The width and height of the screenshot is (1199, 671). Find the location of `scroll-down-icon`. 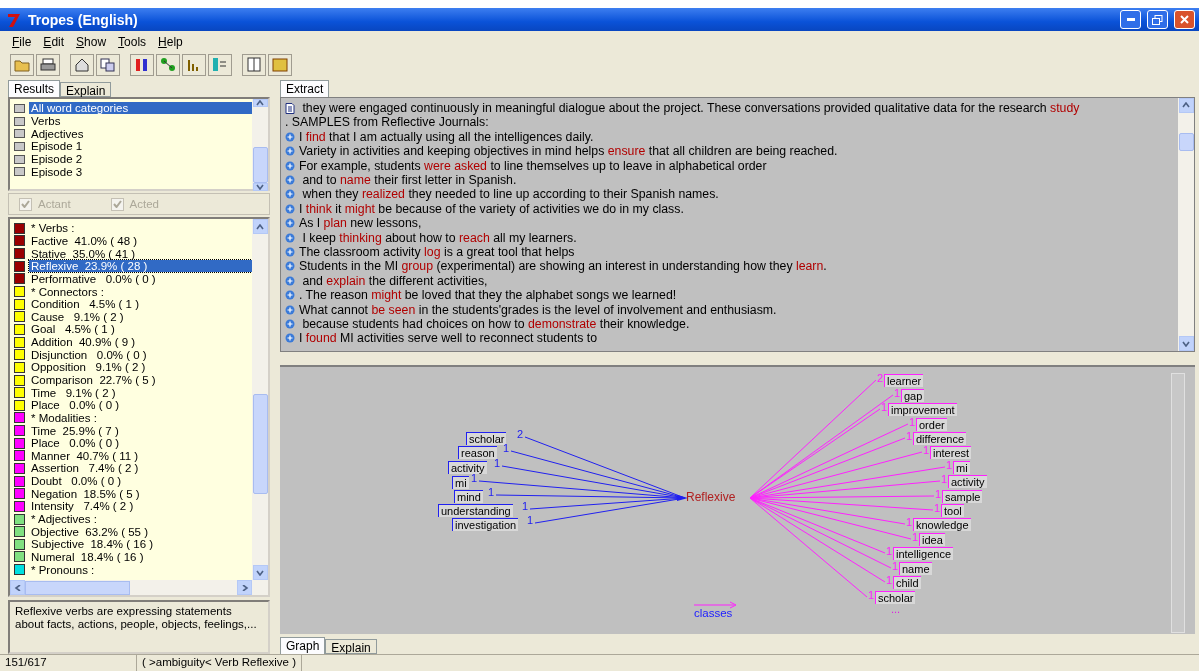

scroll-down-icon is located at coordinates (260, 572).